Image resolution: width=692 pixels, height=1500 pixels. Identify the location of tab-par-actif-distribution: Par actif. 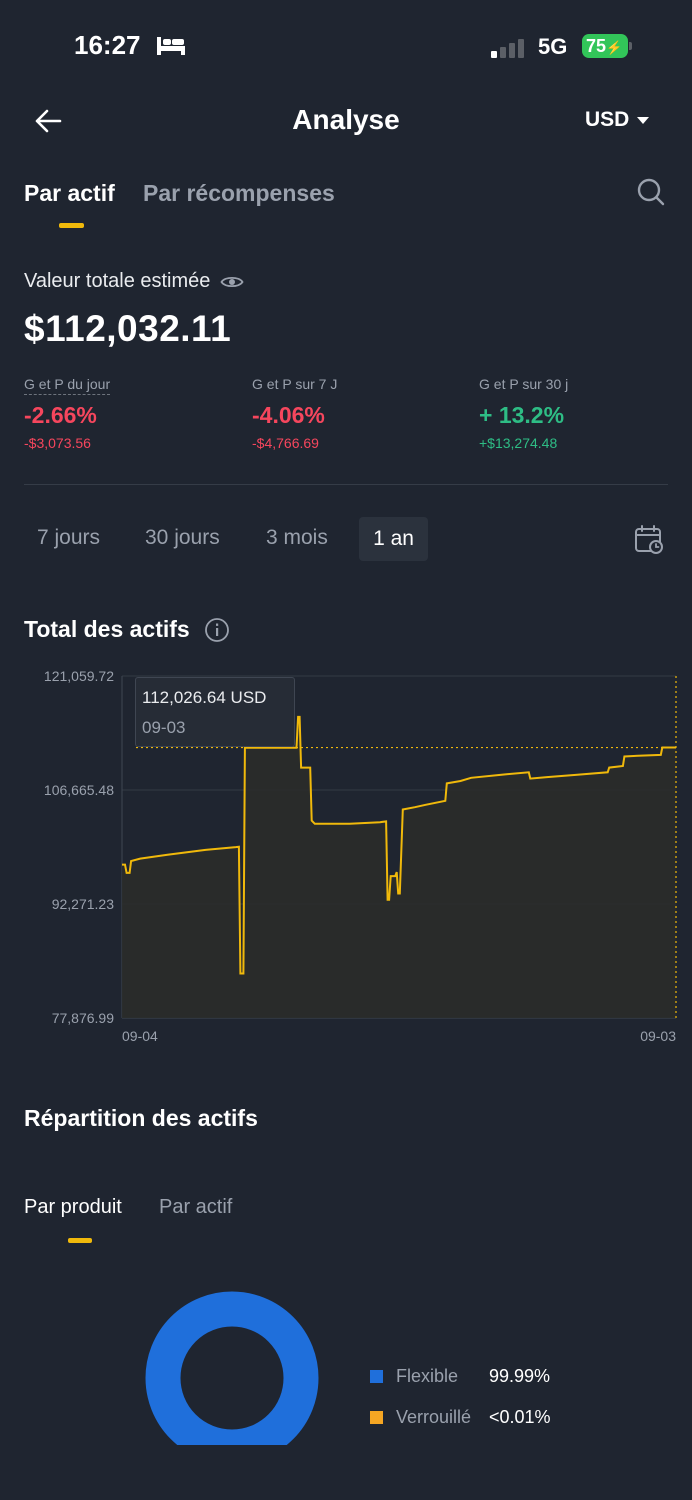
(195, 1207).